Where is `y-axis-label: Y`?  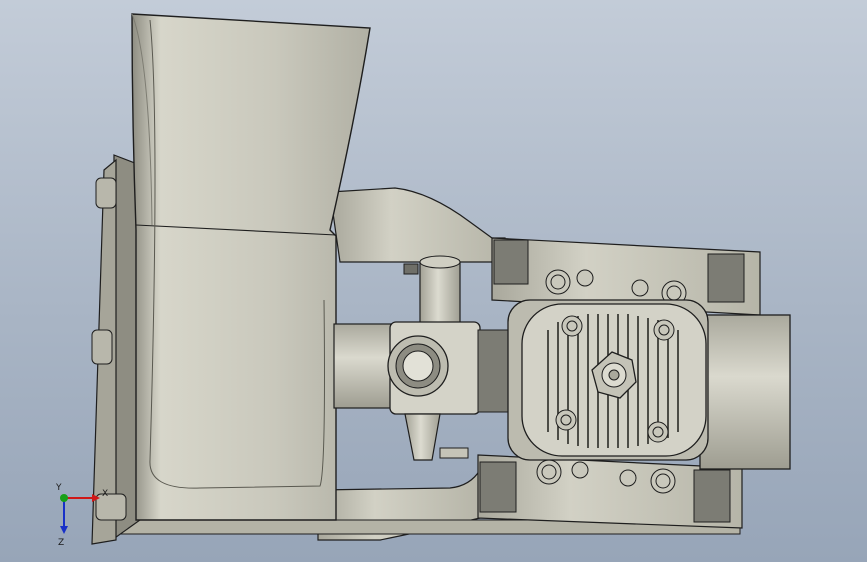
y-axis-label: Y is located at coordinates (58, 488).